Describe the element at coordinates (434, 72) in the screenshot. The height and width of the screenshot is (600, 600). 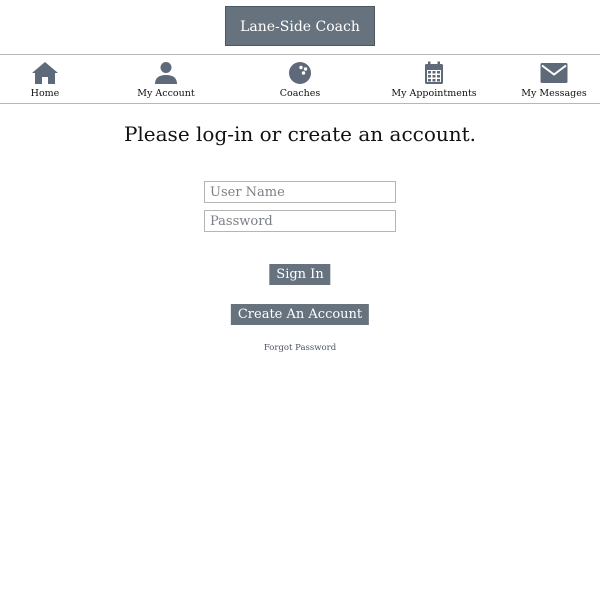
I see `calendar-icon` at that location.